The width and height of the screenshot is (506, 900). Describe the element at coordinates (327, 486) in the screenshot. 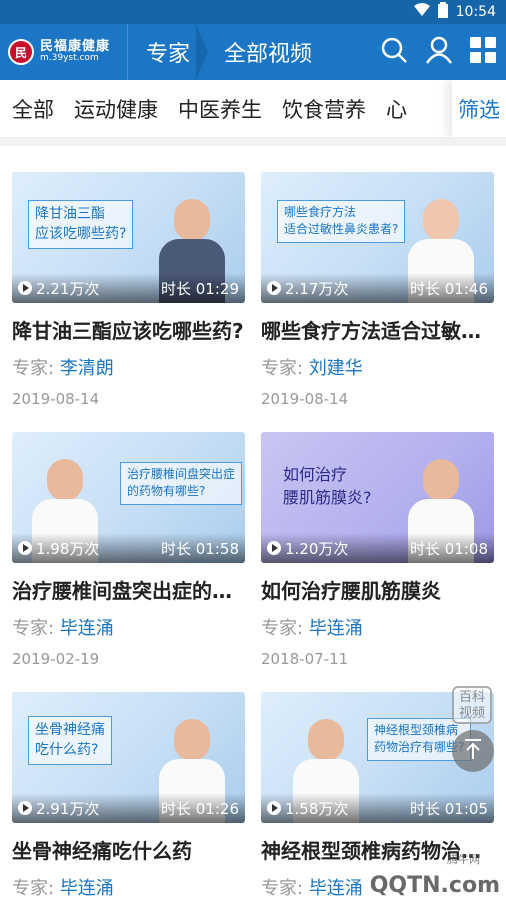

I see `thumbnail-caption: 如何治疗 腰肌筋膜炎?` at that location.